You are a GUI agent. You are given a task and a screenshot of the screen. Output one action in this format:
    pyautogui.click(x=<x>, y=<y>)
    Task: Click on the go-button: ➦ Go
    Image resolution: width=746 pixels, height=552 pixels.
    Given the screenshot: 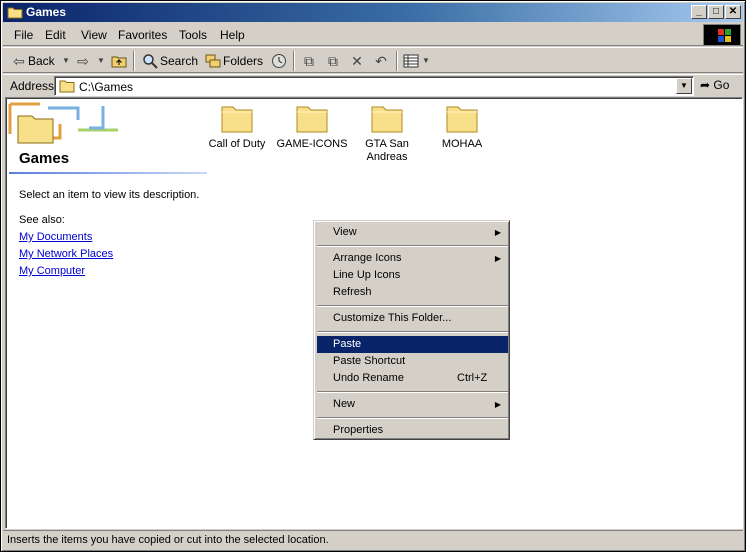 What is the action you would take?
    pyautogui.click(x=714, y=85)
    